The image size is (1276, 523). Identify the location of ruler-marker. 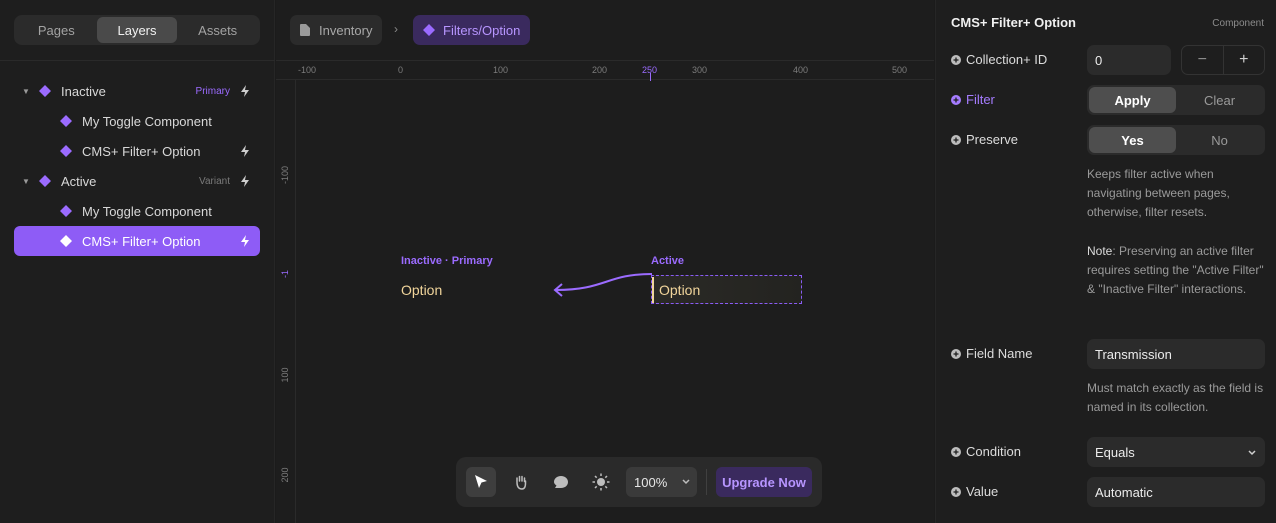
(650, 77).